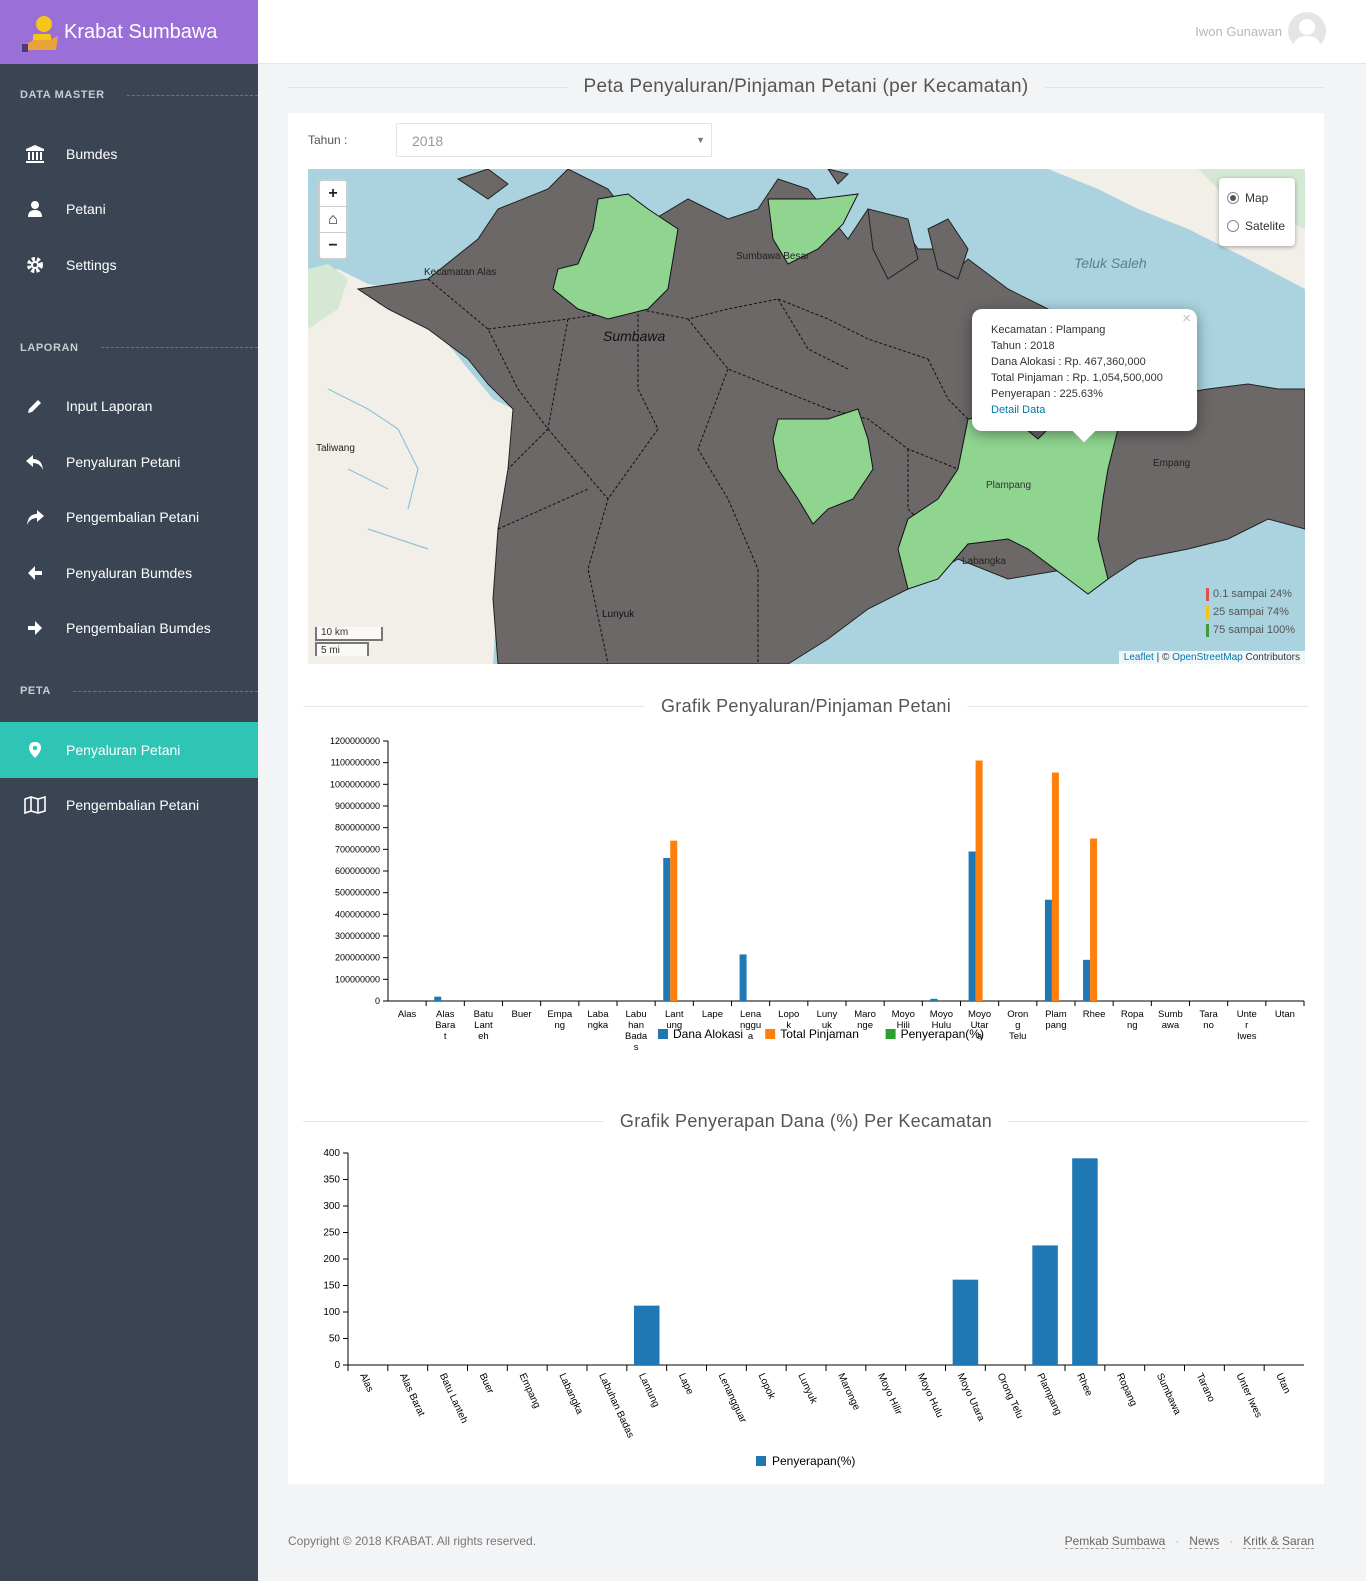  What do you see at coordinates (333, 194) in the screenshot?
I see `zoom-in-button: +` at bounding box center [333, 194].